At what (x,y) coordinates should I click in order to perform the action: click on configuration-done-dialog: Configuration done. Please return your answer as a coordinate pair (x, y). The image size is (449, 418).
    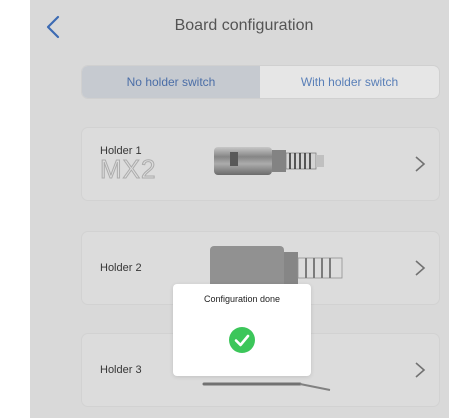
    Looking at the image, I should click on (242, 330).